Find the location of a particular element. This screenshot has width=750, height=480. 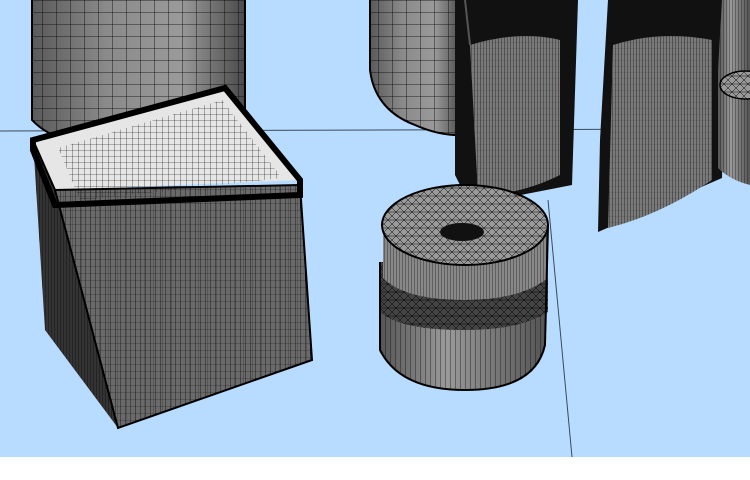

pouch-left is located at coordinates (516, 102).